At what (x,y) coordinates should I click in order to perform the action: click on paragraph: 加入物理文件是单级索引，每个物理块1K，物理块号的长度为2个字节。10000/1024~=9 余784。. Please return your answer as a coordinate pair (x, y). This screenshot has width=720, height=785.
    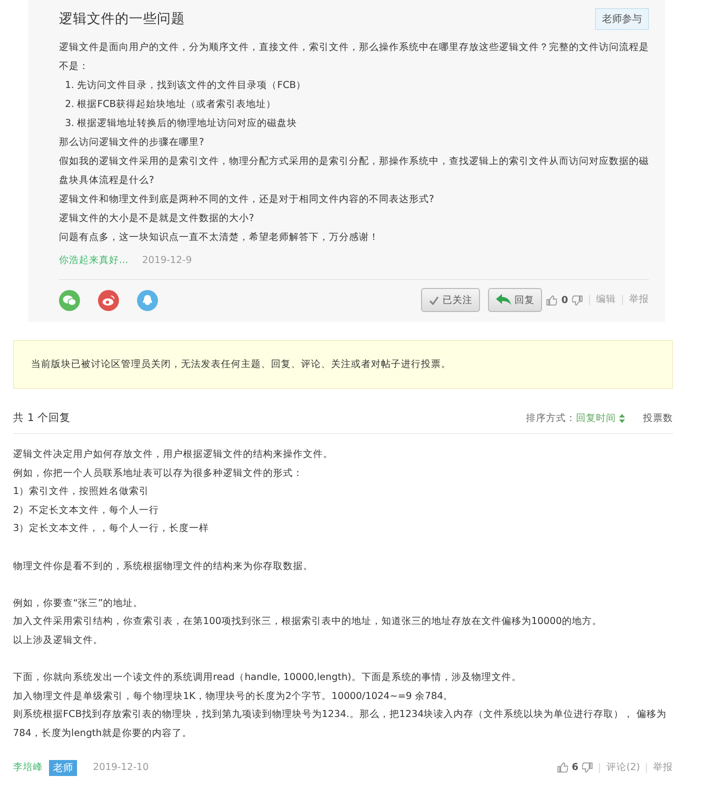
    Looking at the image, I should click on (233, 697).